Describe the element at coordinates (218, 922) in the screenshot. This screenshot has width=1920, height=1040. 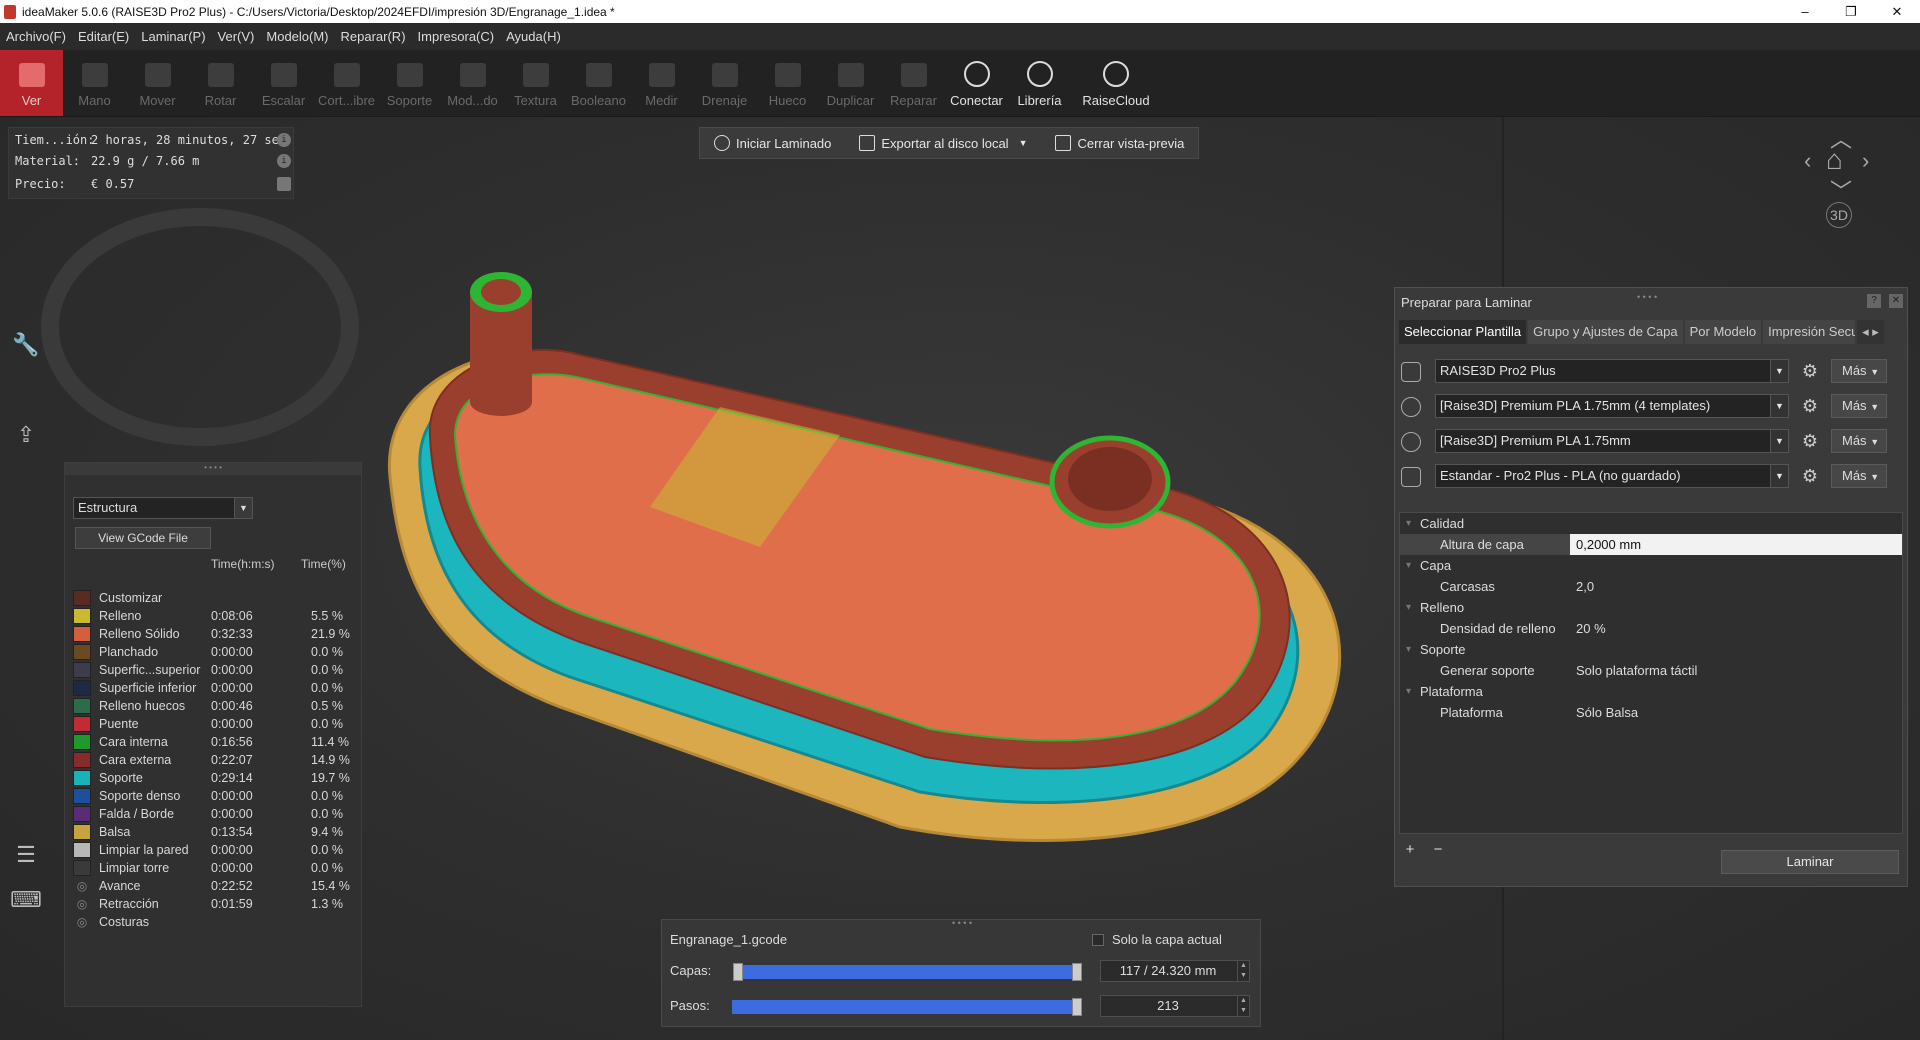
I see `legend-row: ◎ Costuras` at that location.